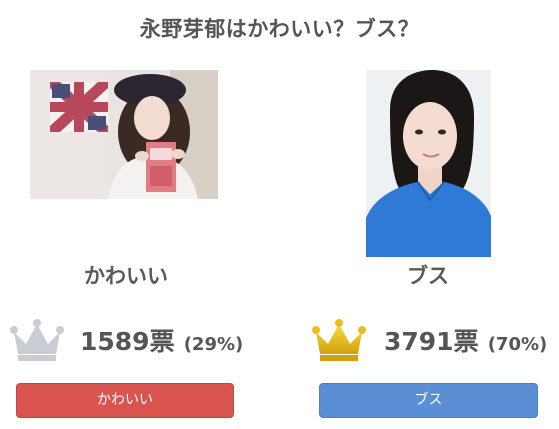  Describe the element at coordinates (126, 276) in the screenshot. I see `option-label-kawaii: かわいい` at that location.